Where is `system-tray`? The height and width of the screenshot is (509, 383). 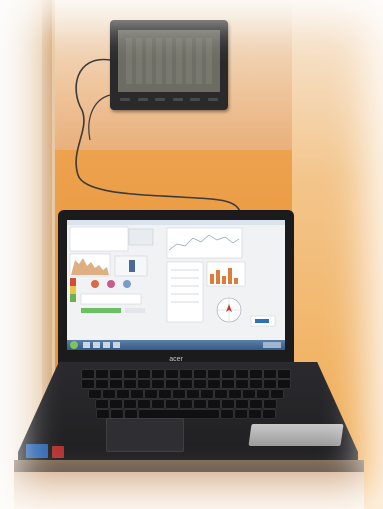 system-tray is located at coordinates (272, 345).